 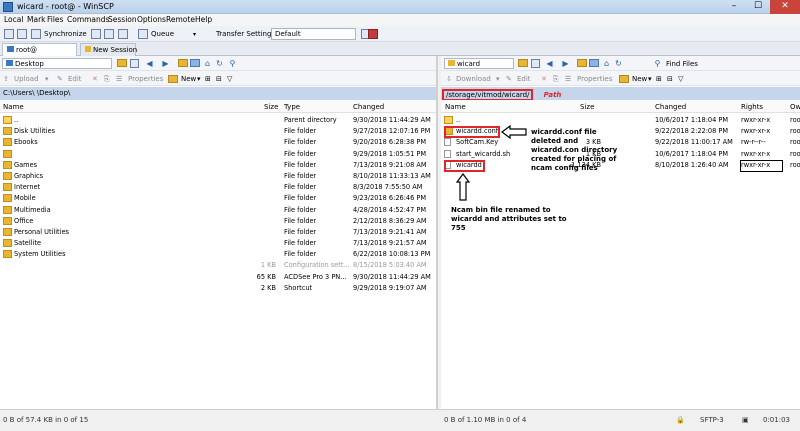 I want to click on maximize-button: ☐, so click(x=758, y=7).